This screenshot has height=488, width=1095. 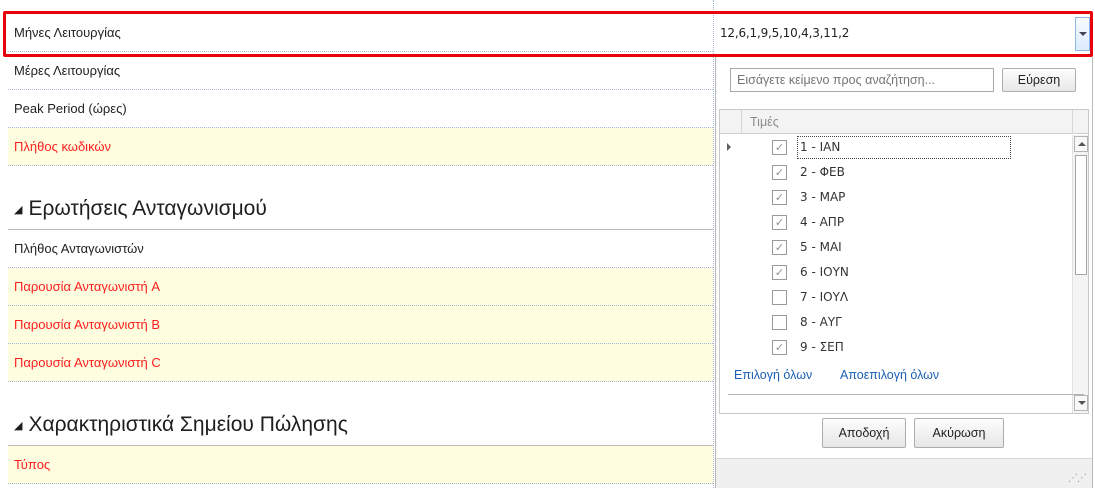 I want to click on checklist-item: ✓ 1 - ΙΑΝ, so click(x=896, y=147).